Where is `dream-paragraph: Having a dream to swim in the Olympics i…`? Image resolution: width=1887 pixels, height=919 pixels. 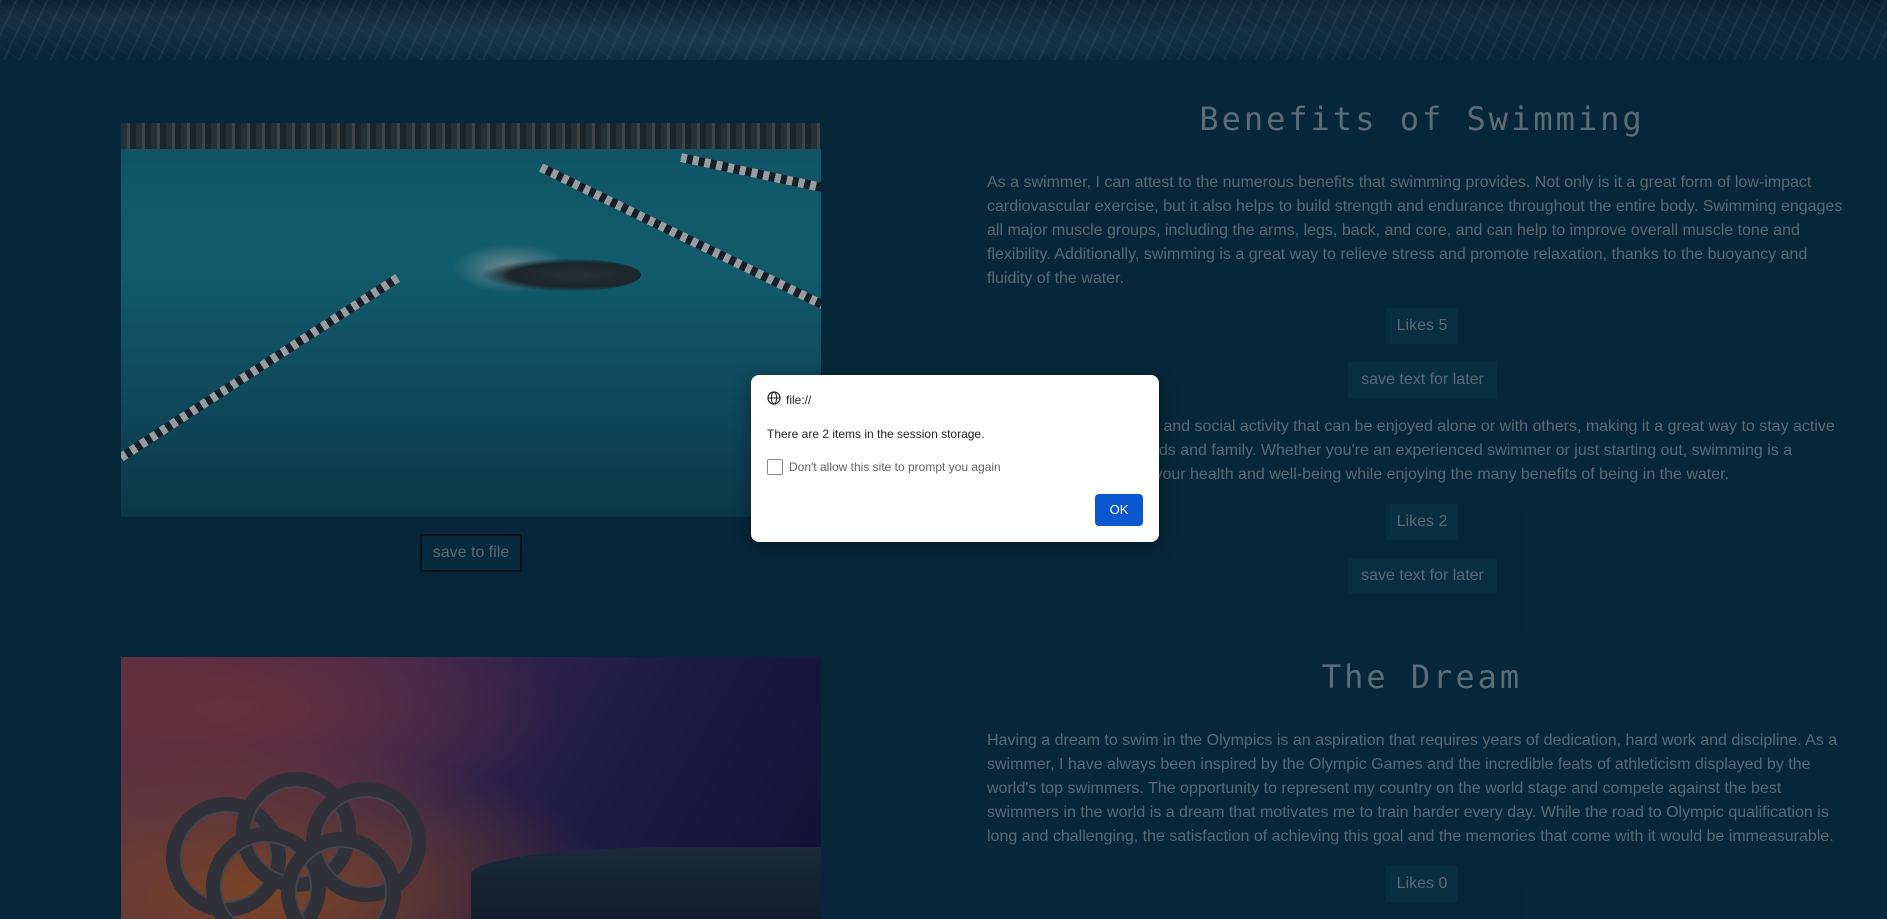 dream-paragraph: Having a dream to swim in the Olympics i… is located at coordinates (1412, 788).